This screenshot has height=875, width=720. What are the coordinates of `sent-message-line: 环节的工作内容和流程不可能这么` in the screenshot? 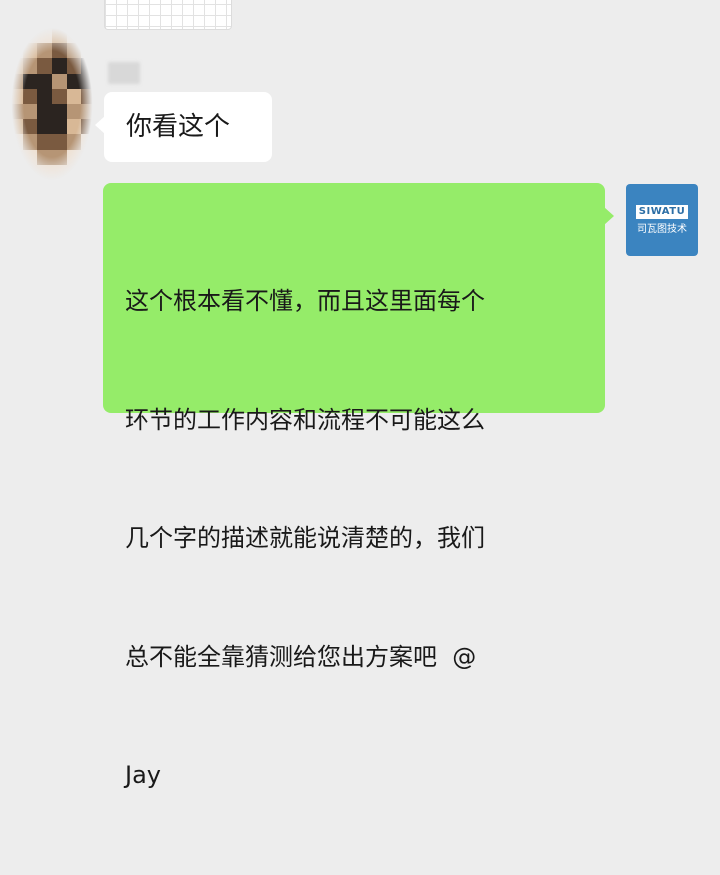 It's located at (305, 419).